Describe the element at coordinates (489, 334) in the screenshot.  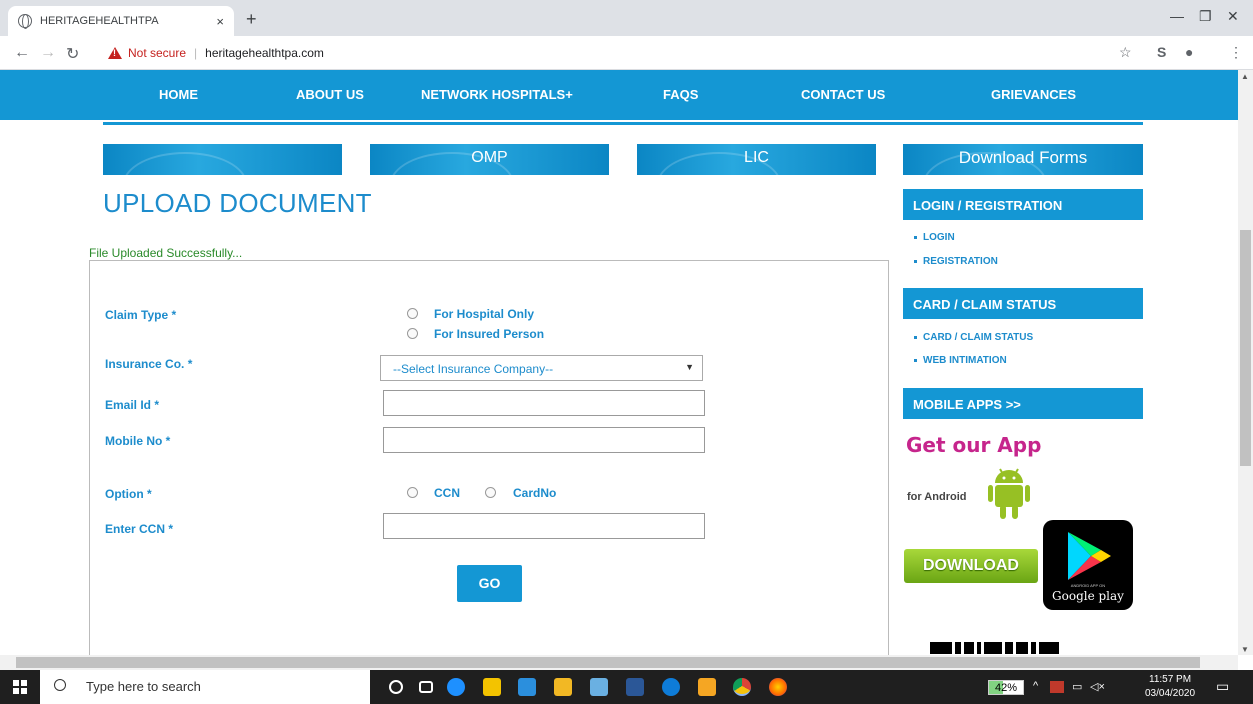
I see `radio-insured-person-label: For Insured Person` at that location.